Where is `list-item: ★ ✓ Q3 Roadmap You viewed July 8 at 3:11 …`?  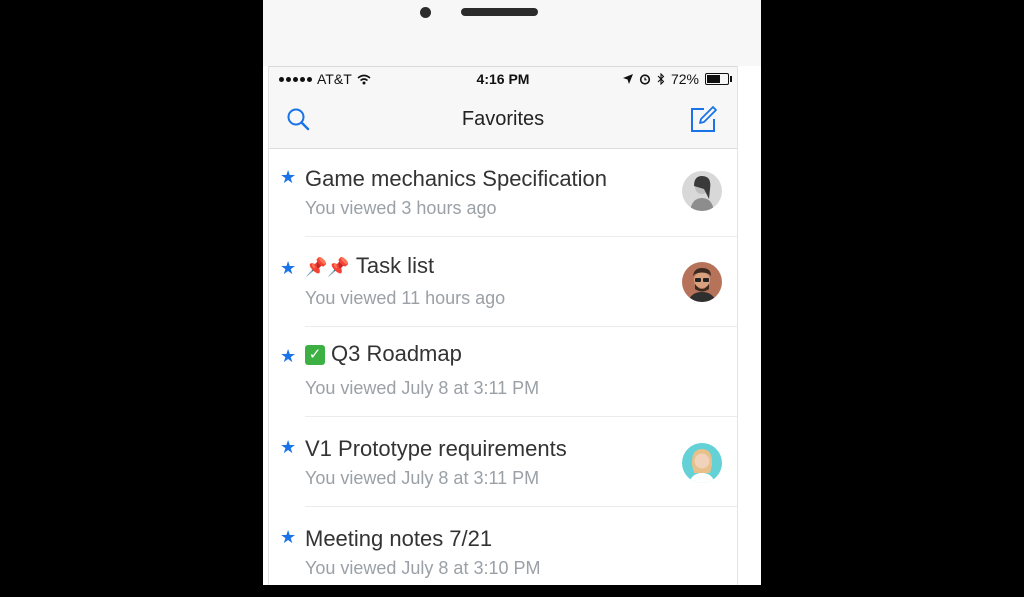
list-item: ★ ✓ Q3 Roadmap You viewed July 8 at 3:11 … is located at coordinates (503, 372).